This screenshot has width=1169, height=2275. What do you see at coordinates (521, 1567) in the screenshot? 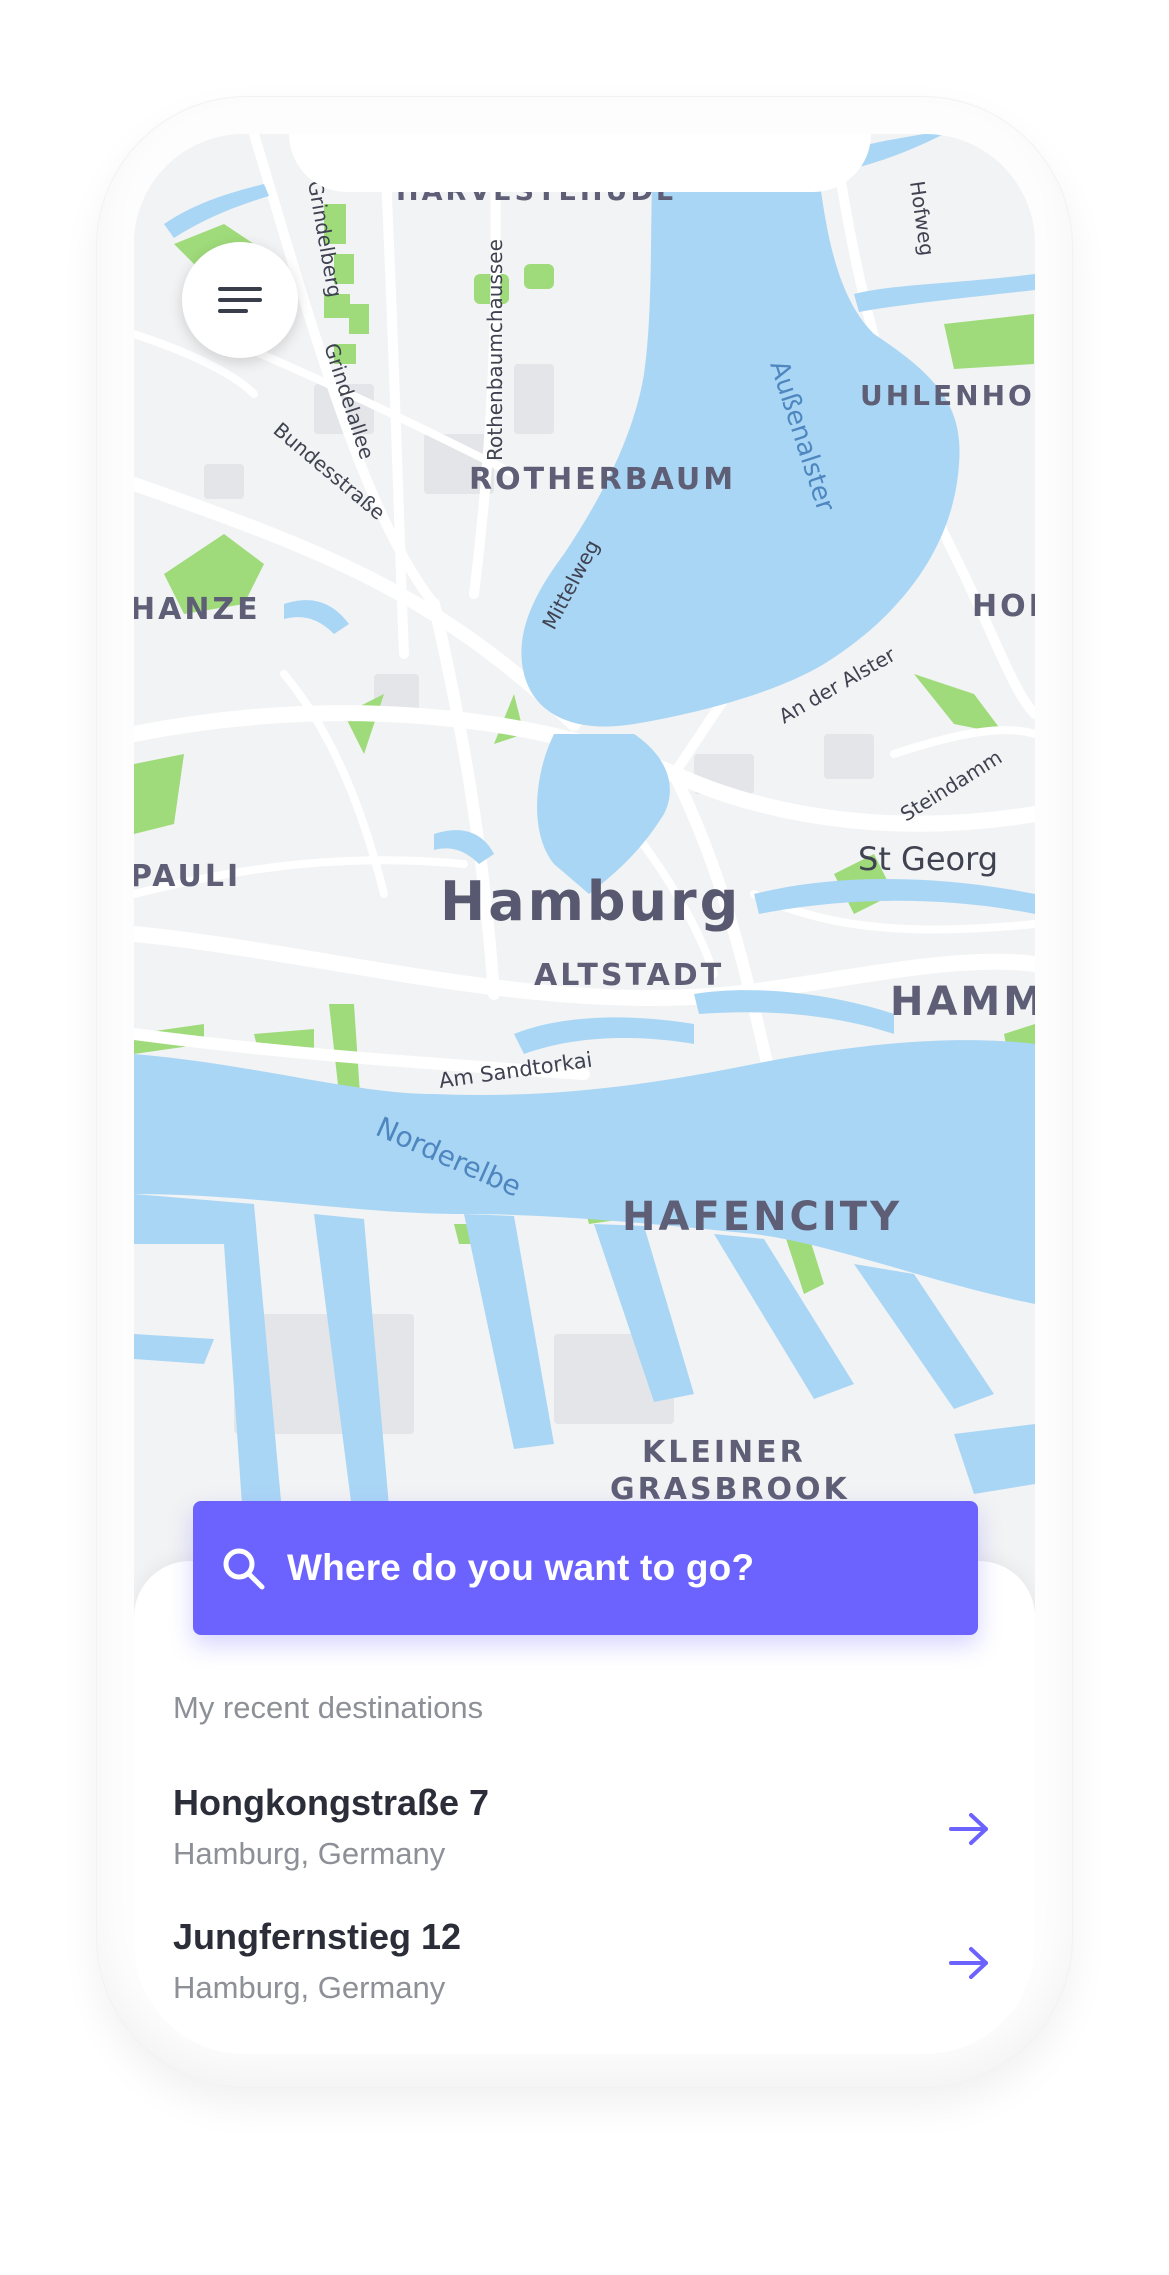
I see `search-placeholder: Where do you want to go?` at bounding box center [521, 1567].